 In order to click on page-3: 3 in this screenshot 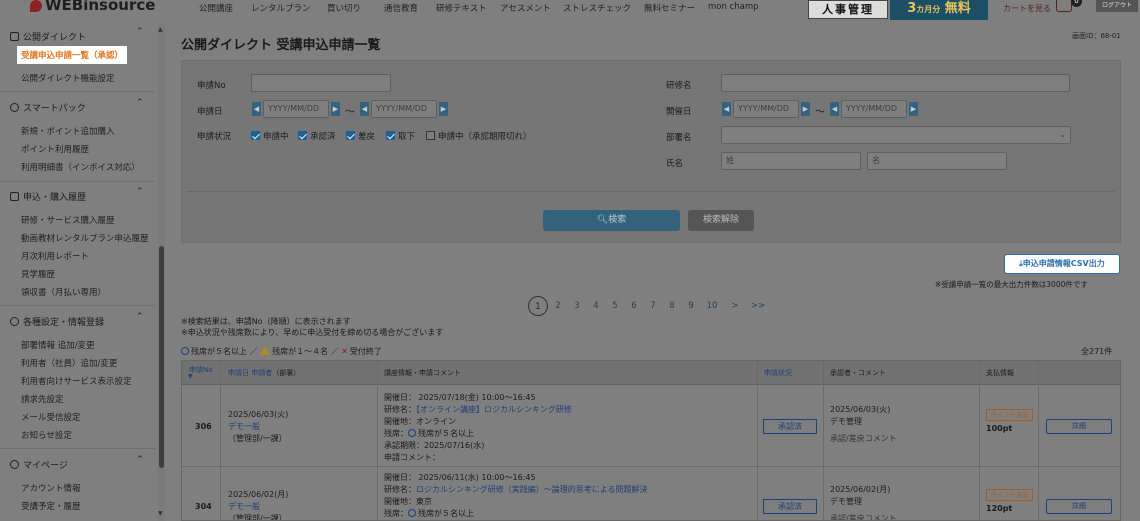, I will do `click(577, 306)`.